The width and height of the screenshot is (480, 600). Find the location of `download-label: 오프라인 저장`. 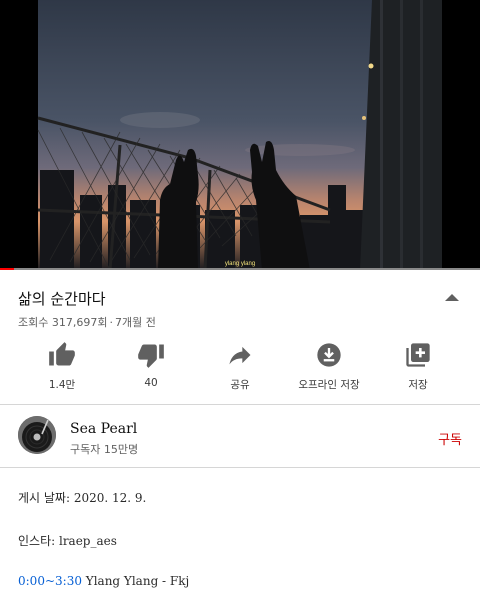

download-label: 오프라인 저장 is located at coordinates (329, 385).